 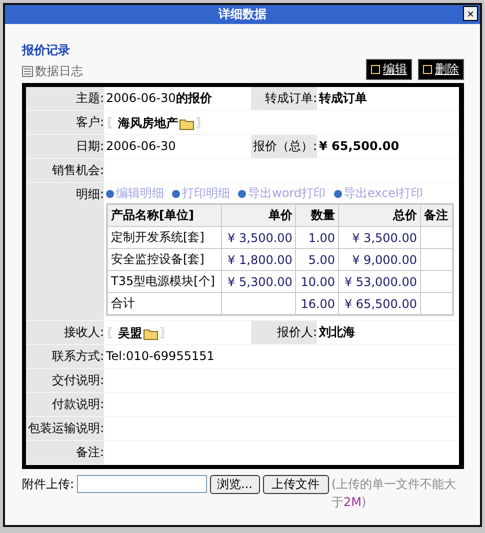 I want to click on field-label: 付款说明:, so click(x=65, y=404).